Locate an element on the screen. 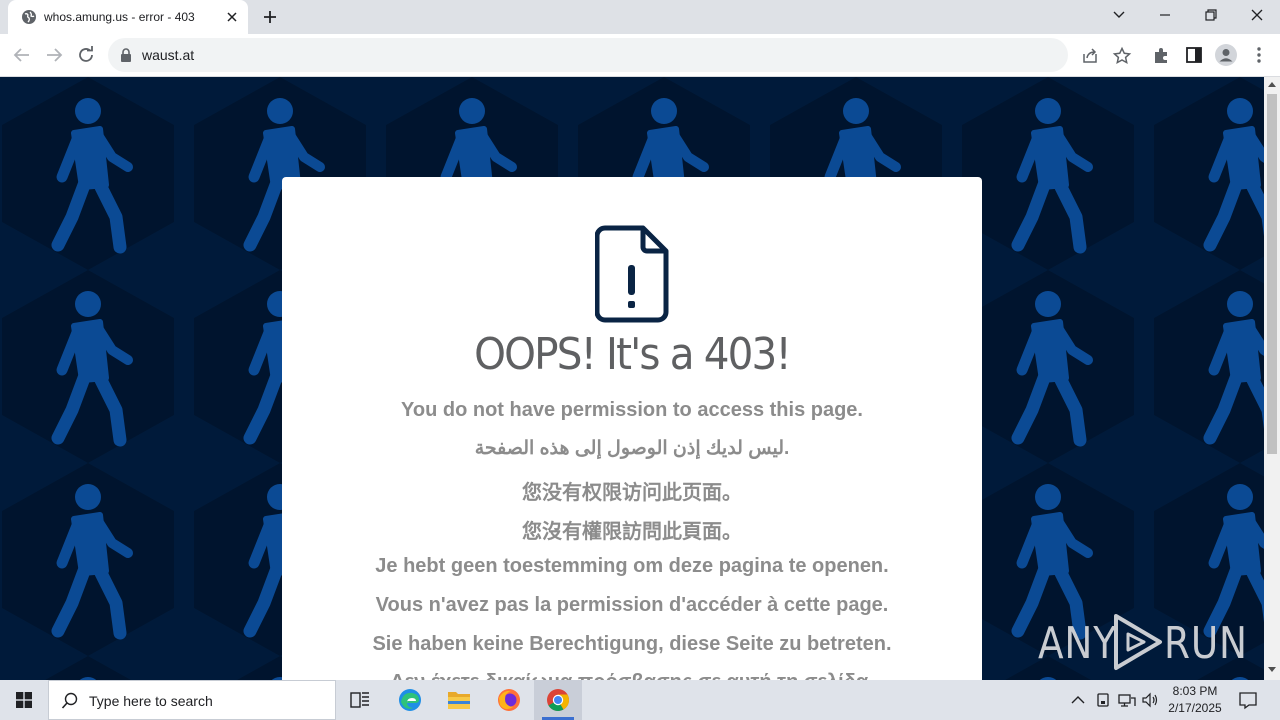  scroll-down-icon is located at coordinates (1272, 670).